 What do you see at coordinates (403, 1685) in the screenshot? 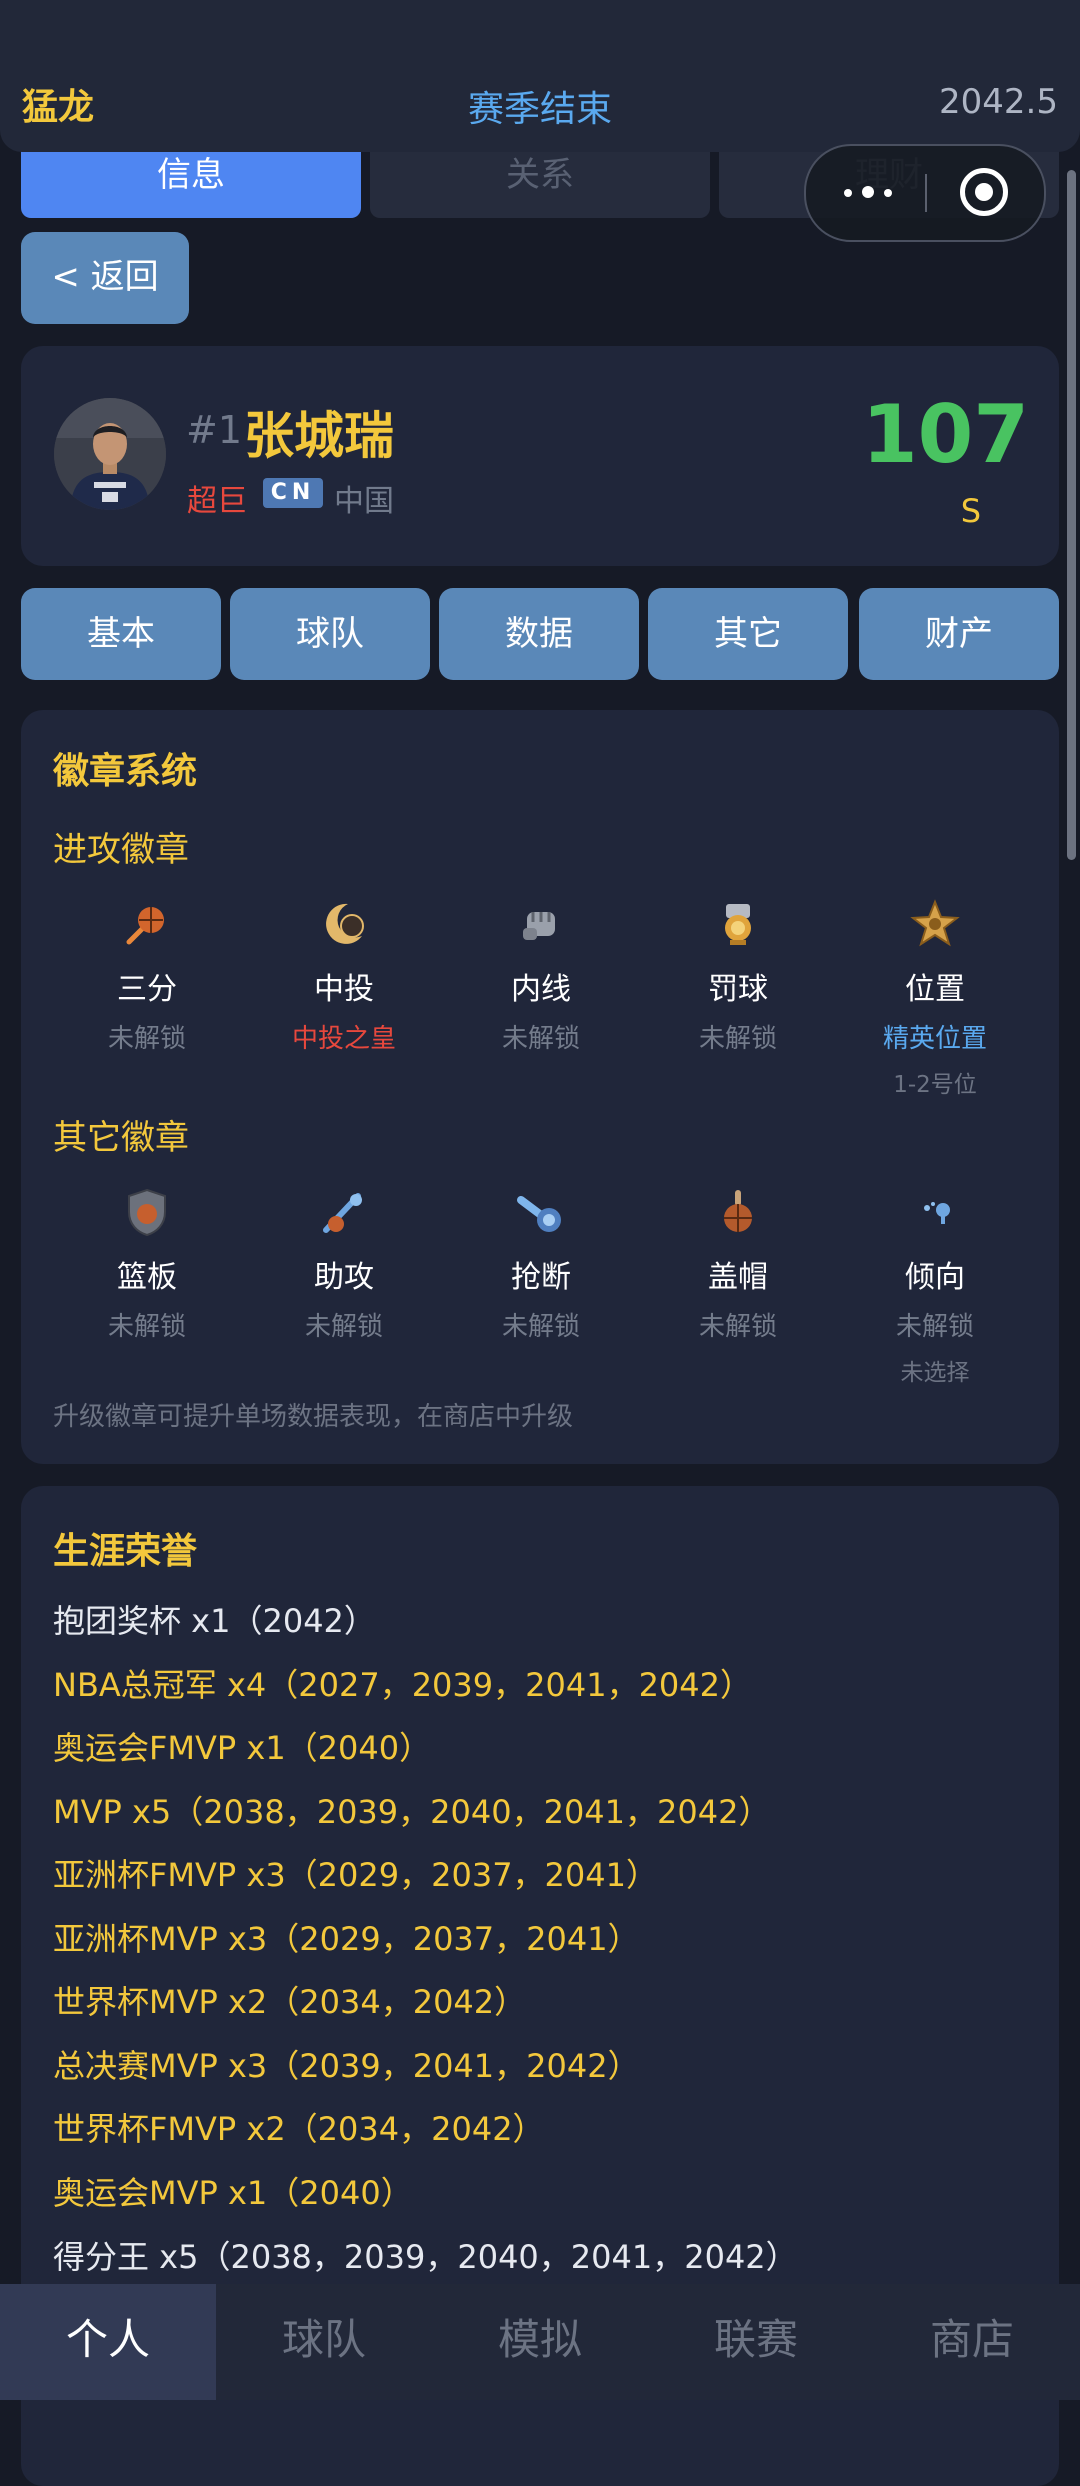
I see `honor-item: NBA总冠军 x4（2027，2039，2041，2042）` at bounding box center [403, 1685].